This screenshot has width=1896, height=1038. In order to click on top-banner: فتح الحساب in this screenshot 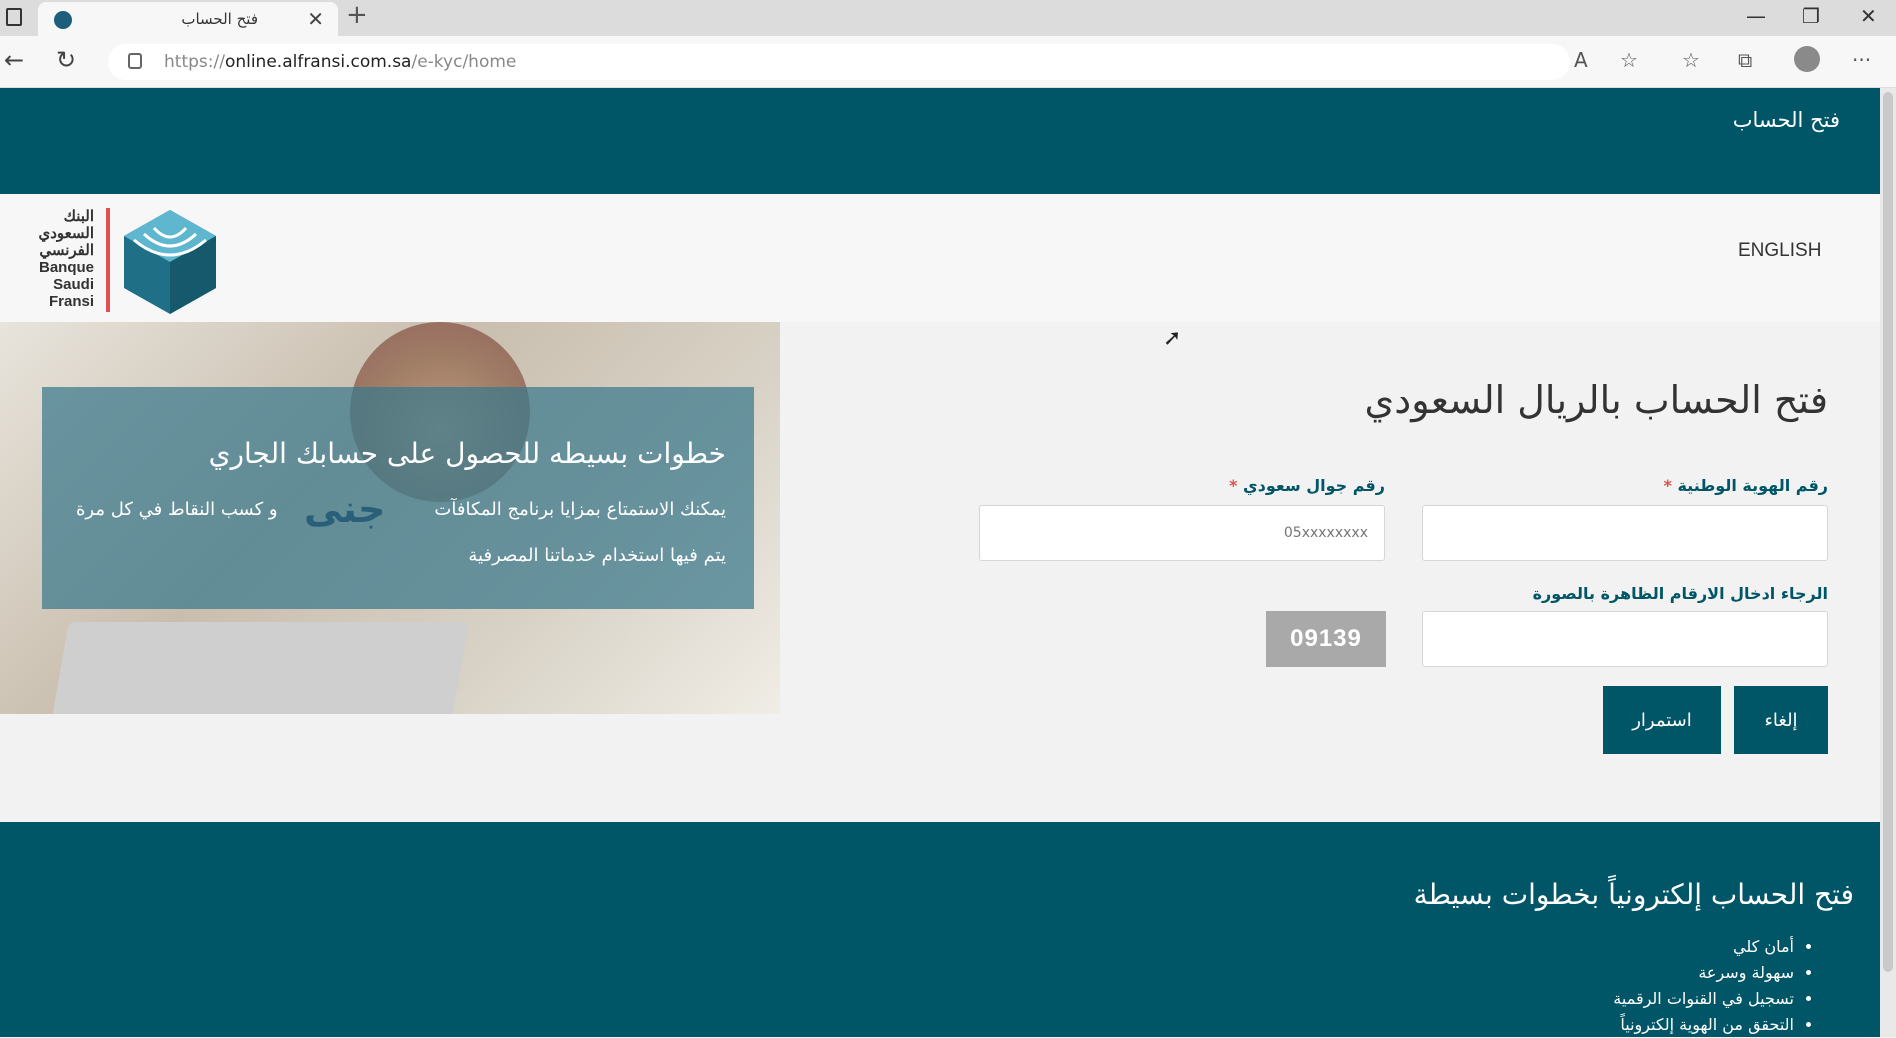, I will do `click(940, 141)`.